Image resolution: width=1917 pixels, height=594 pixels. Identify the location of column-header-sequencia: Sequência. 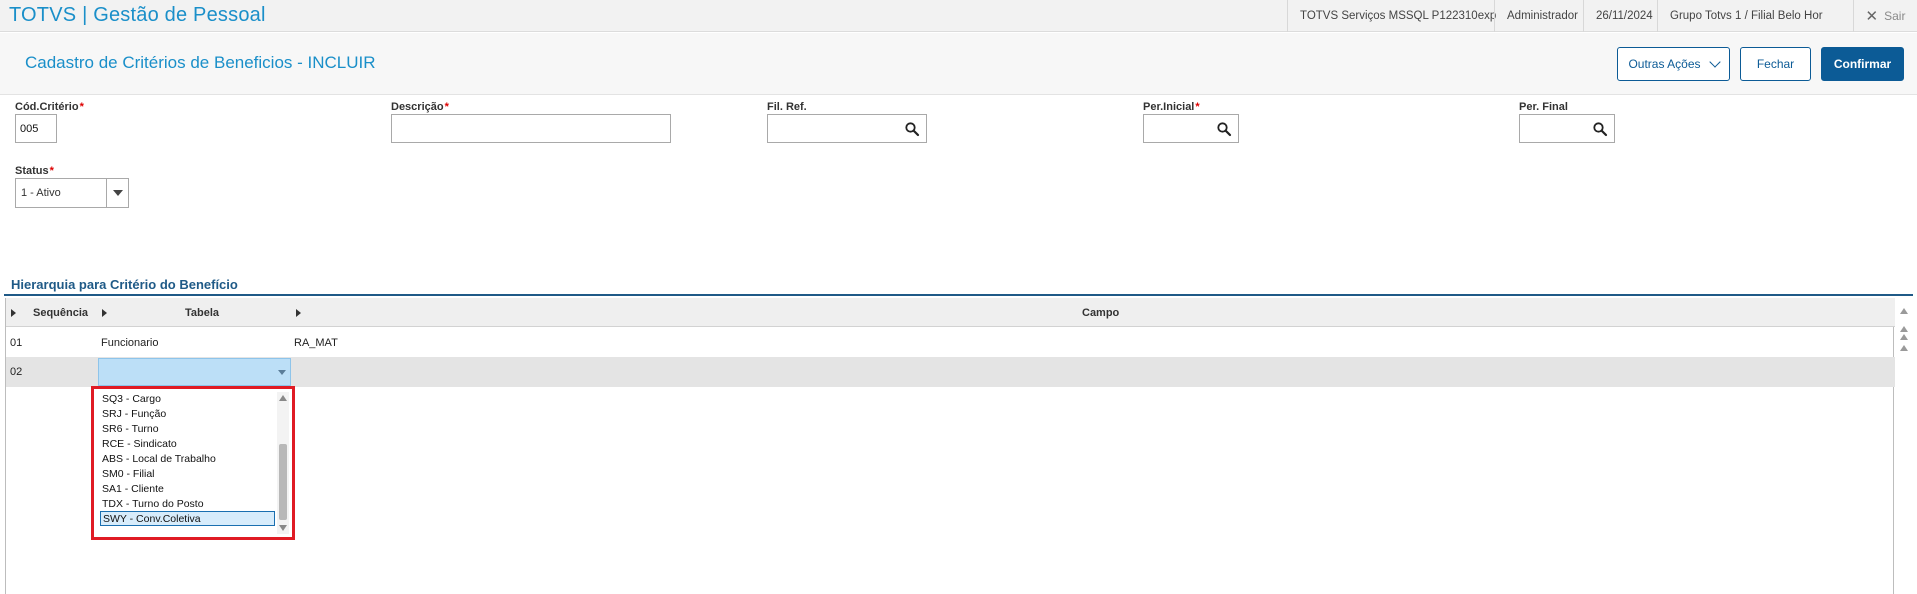
(60, 312).